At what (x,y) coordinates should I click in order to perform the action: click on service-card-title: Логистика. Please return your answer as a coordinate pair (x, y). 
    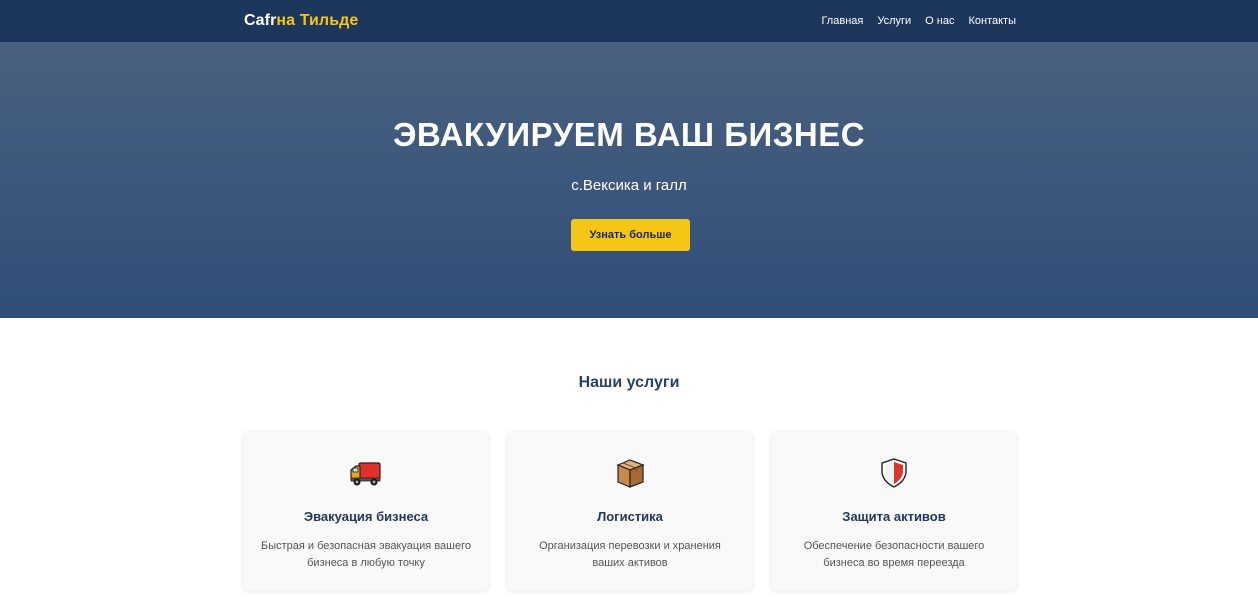
    Looking at the image, I should click on (630, 516).